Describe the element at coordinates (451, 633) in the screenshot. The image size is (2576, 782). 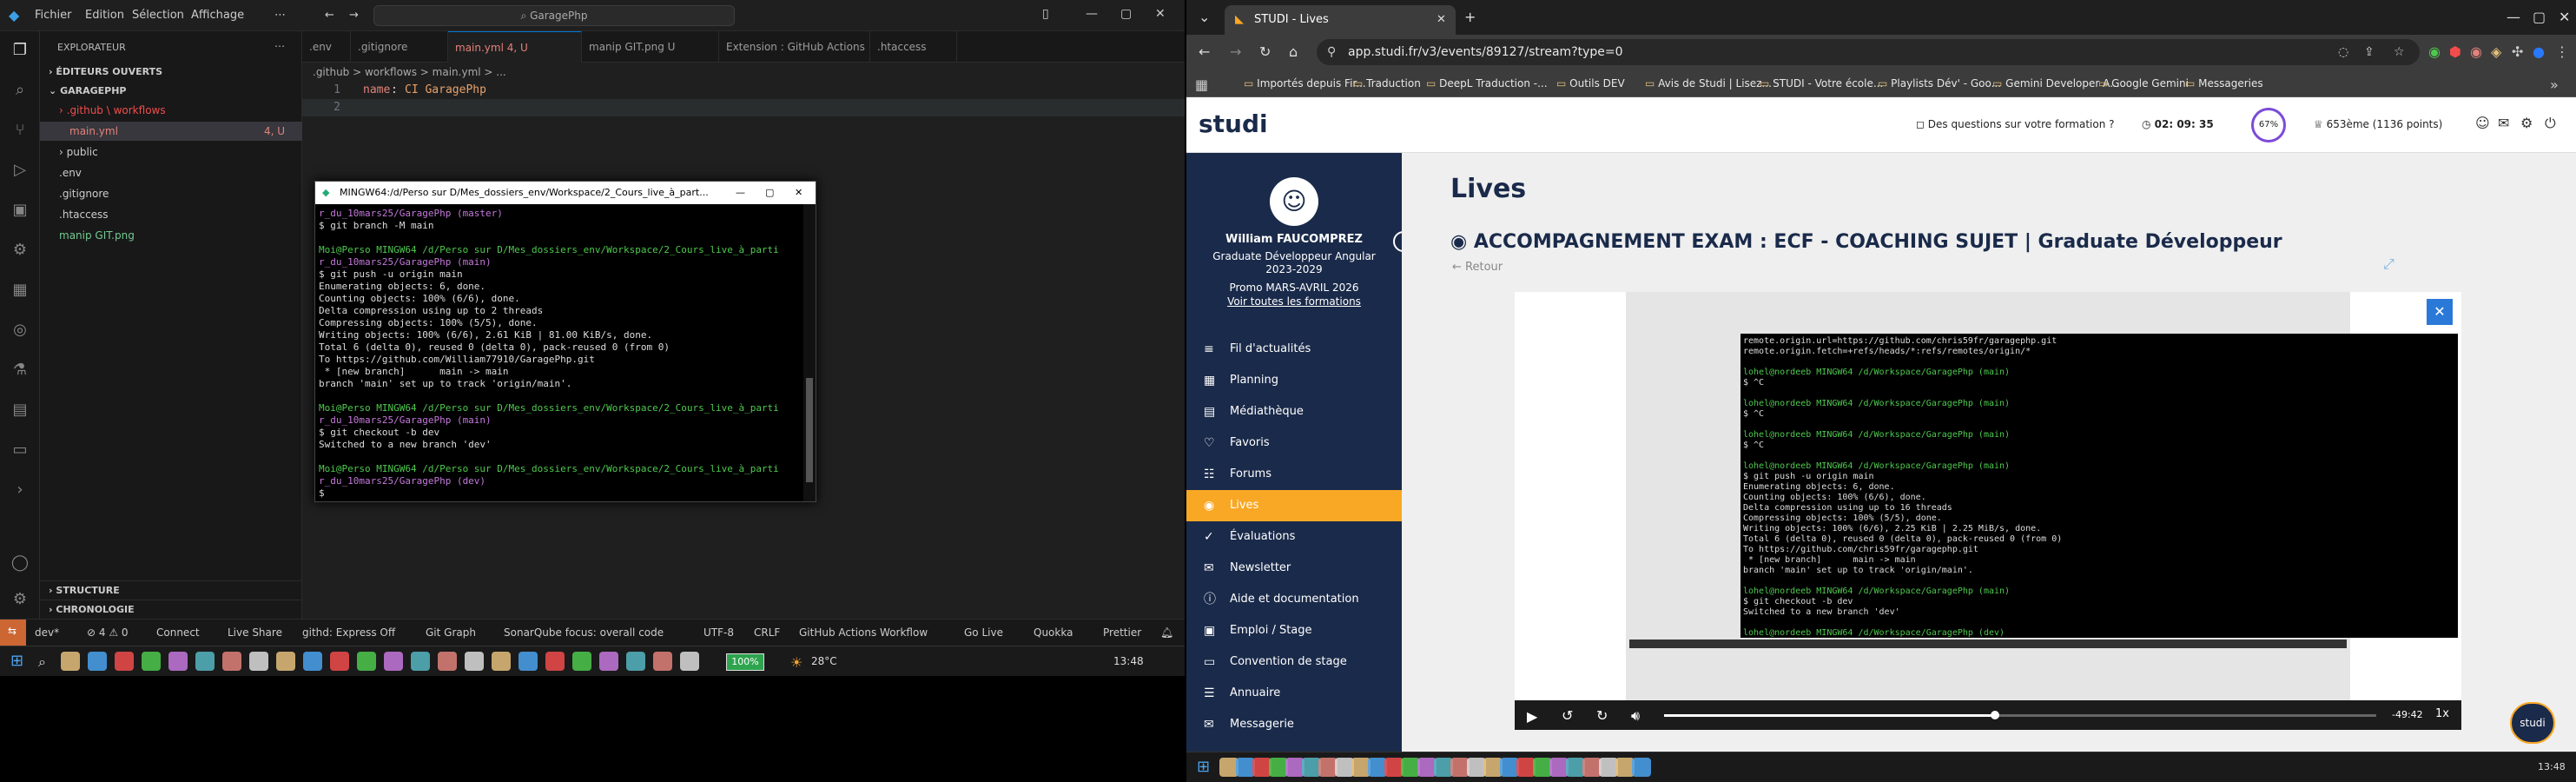
I see `status-git-graph: Git Graph` at that location.